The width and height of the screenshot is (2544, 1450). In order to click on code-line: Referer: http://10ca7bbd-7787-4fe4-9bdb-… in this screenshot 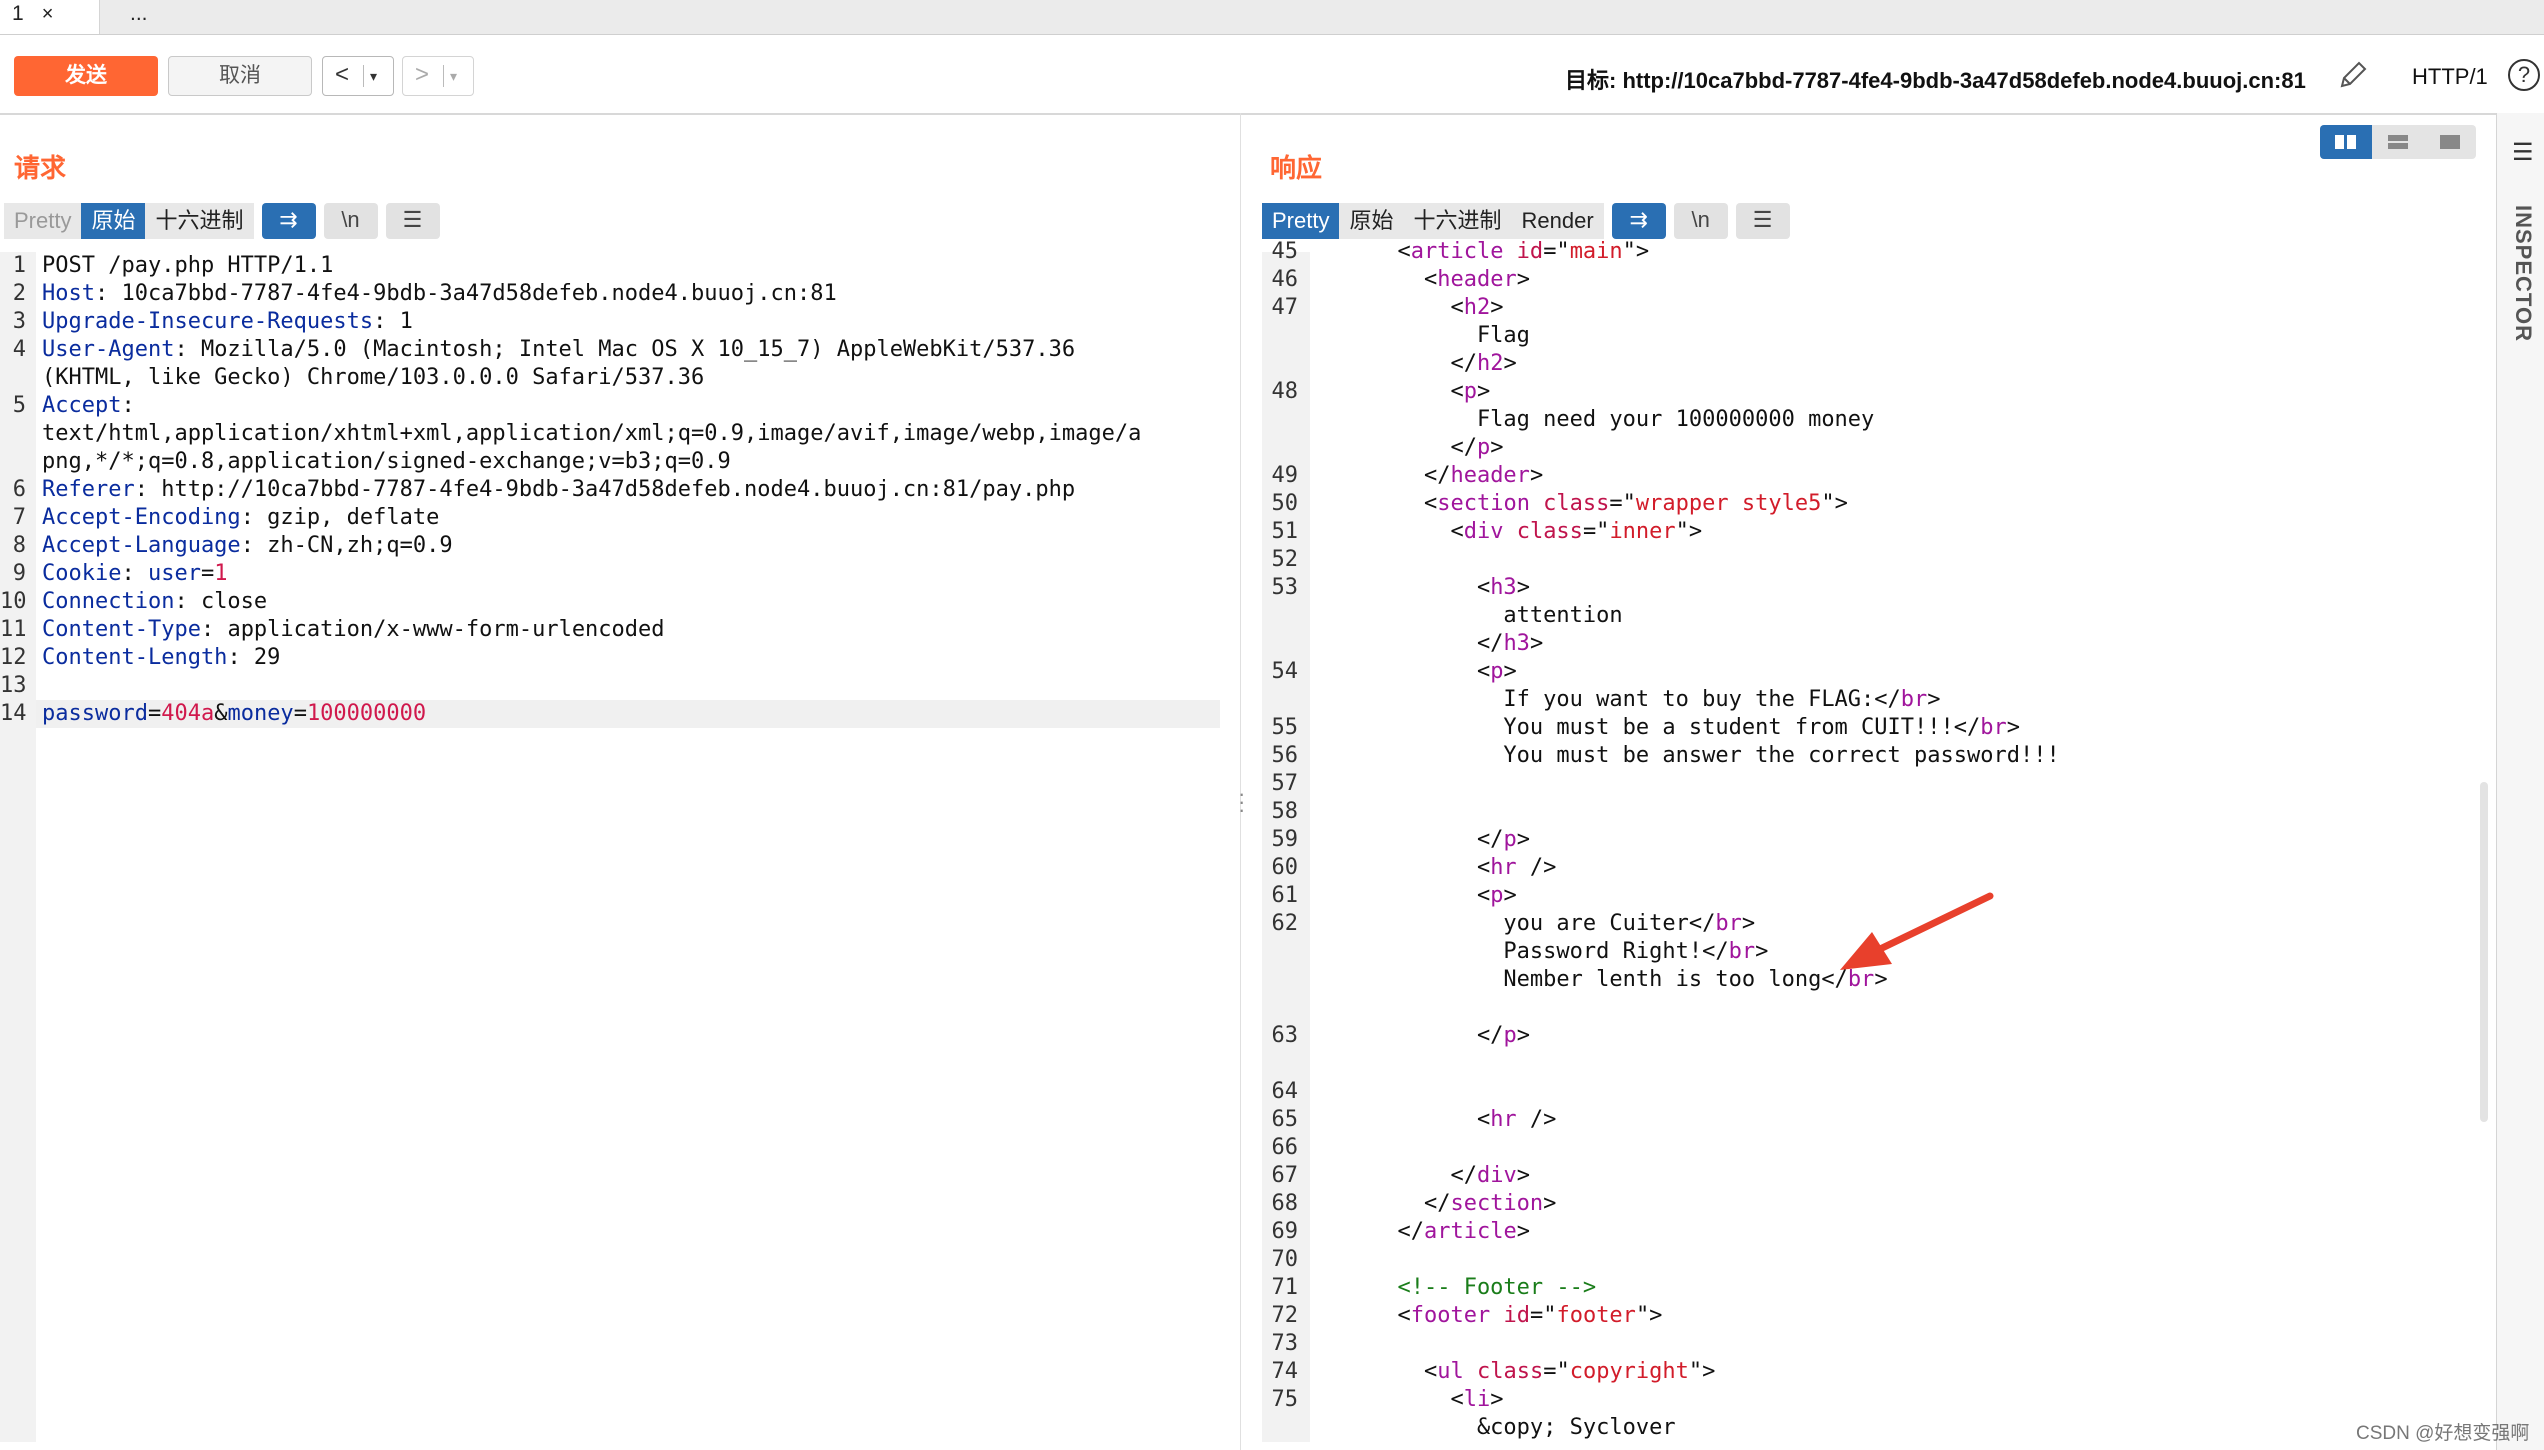, I will do `click(591, 490)`.